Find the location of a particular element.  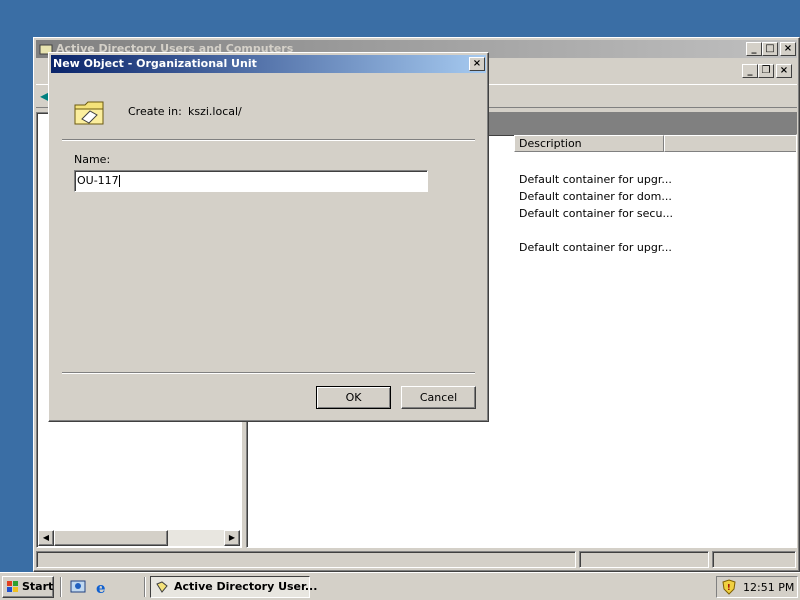

clock: 12:51 PM is located at coordinates (769, 587).